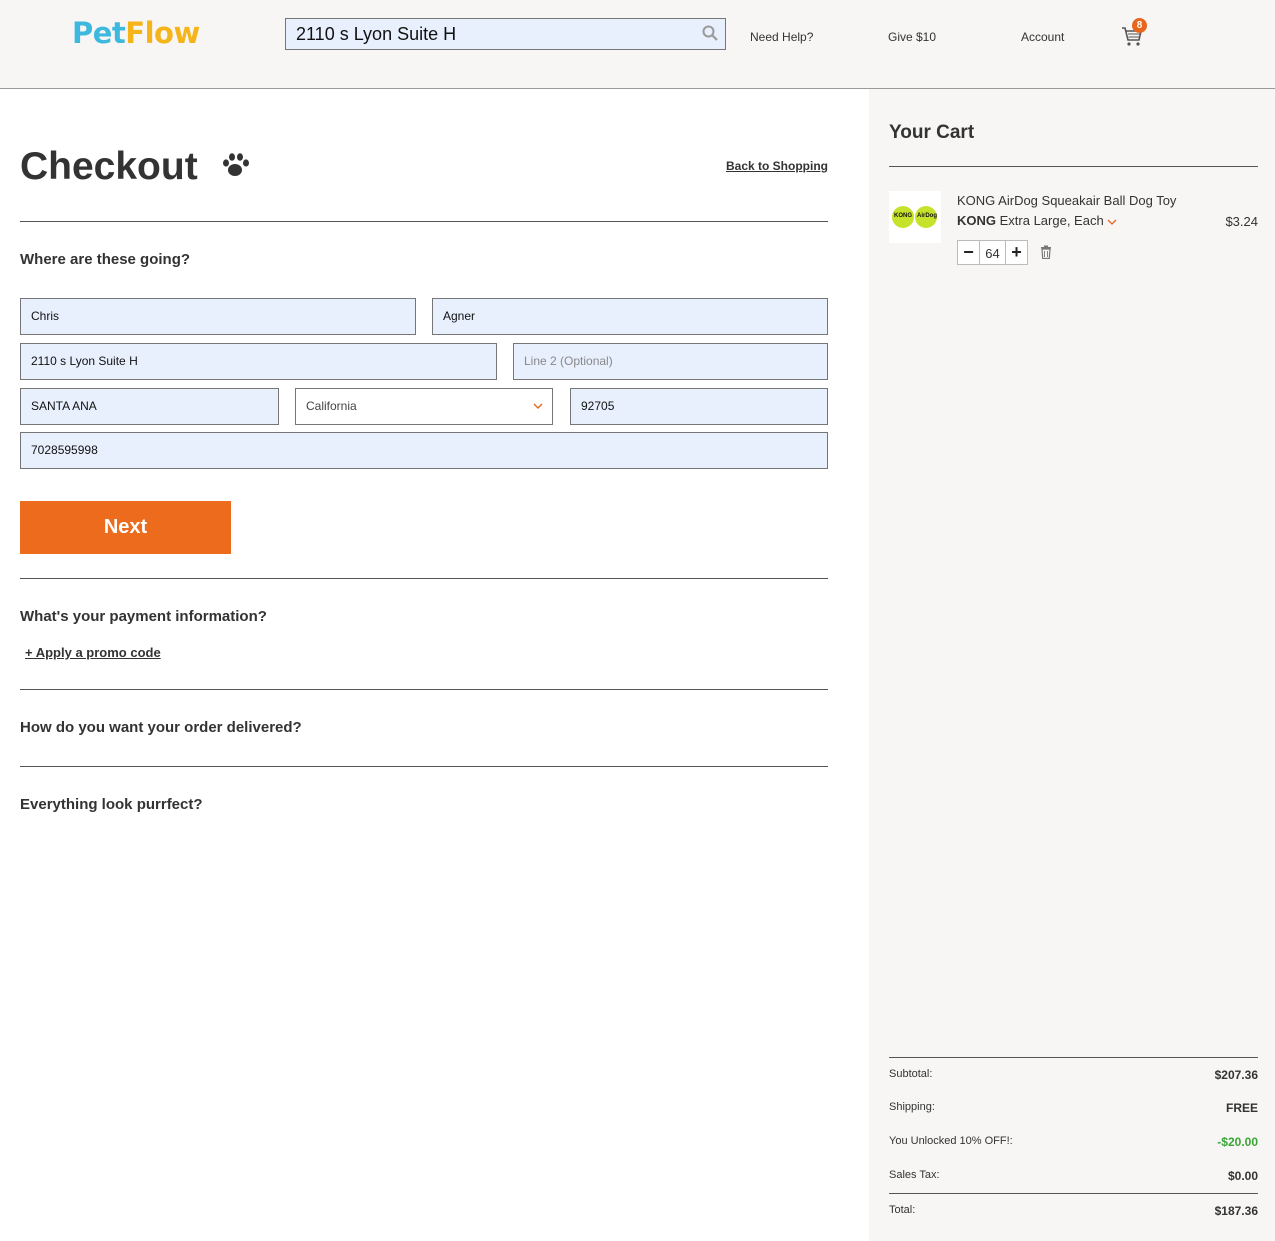  I want to click on quantity-stepper: − 64 +, so click(992, 252).